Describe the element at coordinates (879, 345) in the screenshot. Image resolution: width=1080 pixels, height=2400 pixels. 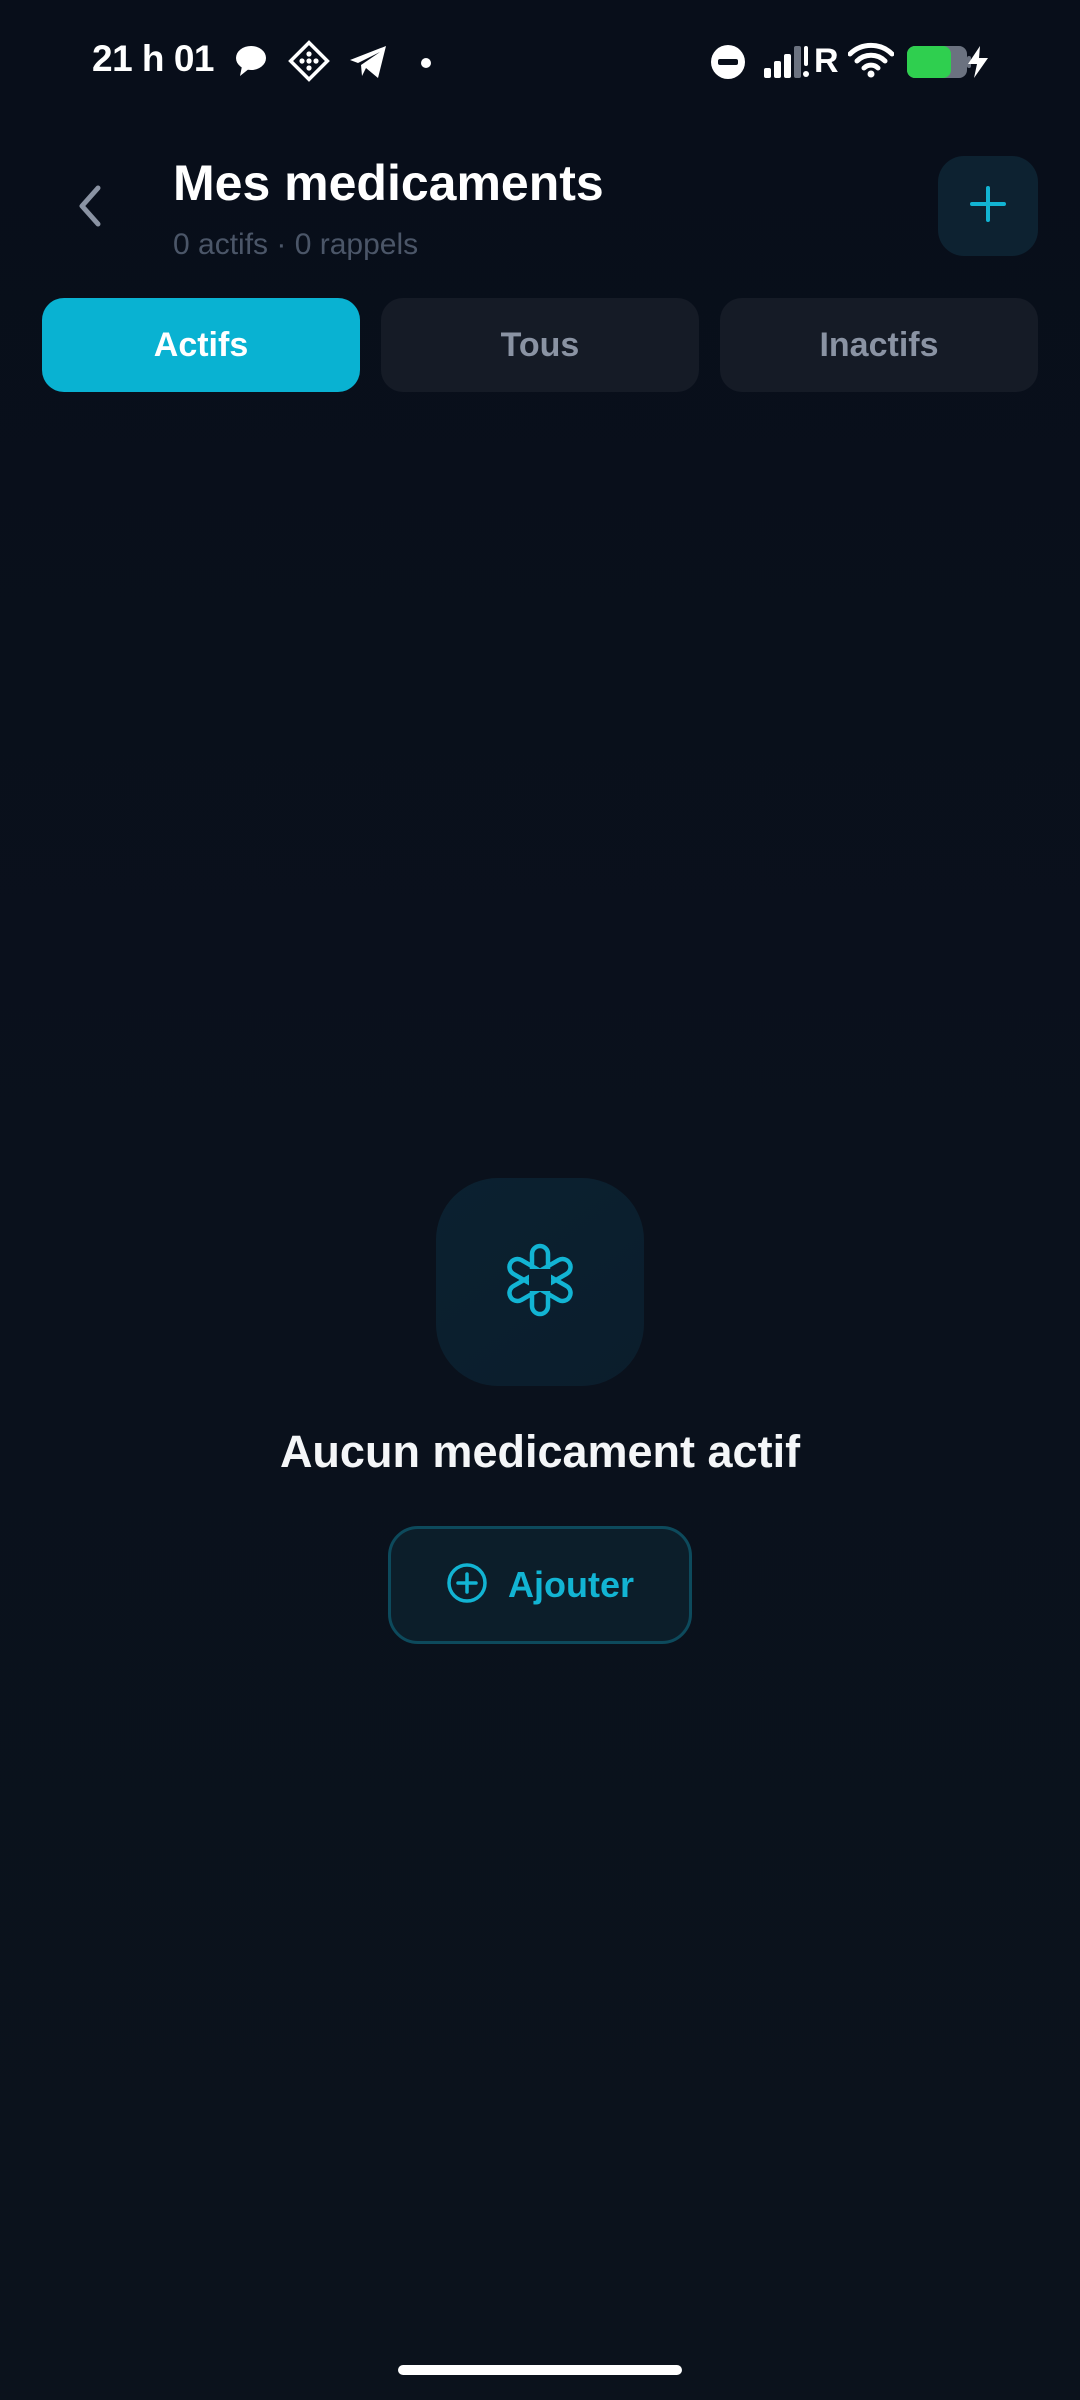
I see `tab-inactifs: Inactifs` at that location.